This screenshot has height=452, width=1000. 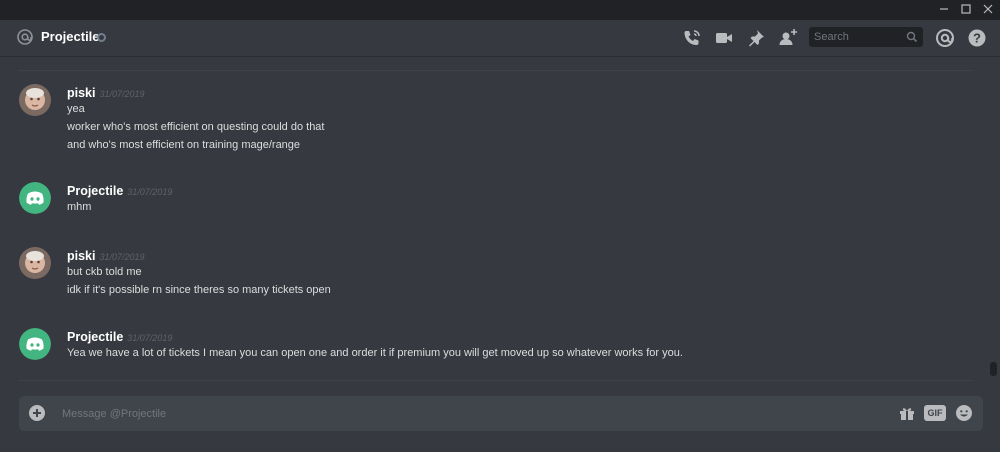 I want to click on status-indicator, so click(x=101, y=37).